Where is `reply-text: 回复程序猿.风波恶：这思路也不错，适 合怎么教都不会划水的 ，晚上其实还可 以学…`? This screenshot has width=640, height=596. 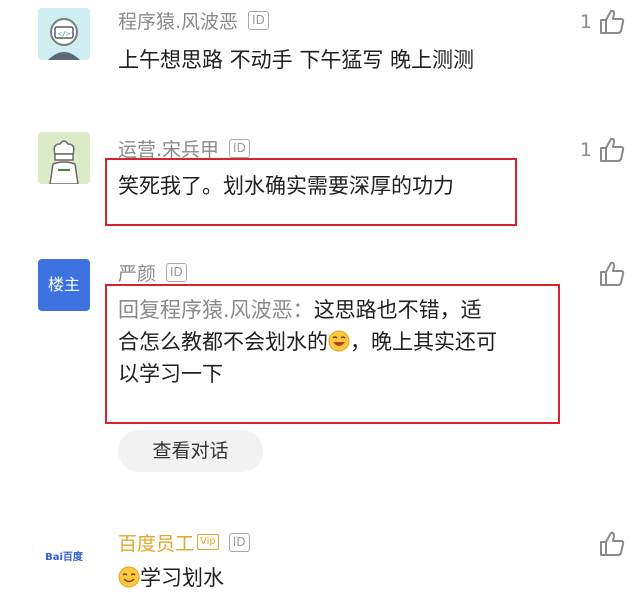 reply-text: 回复程序猿.风波恶：这思路也不错，适 合怎么教都不会划水的 ，晚上其实还可 以学… is located at coordinates (333, 342).